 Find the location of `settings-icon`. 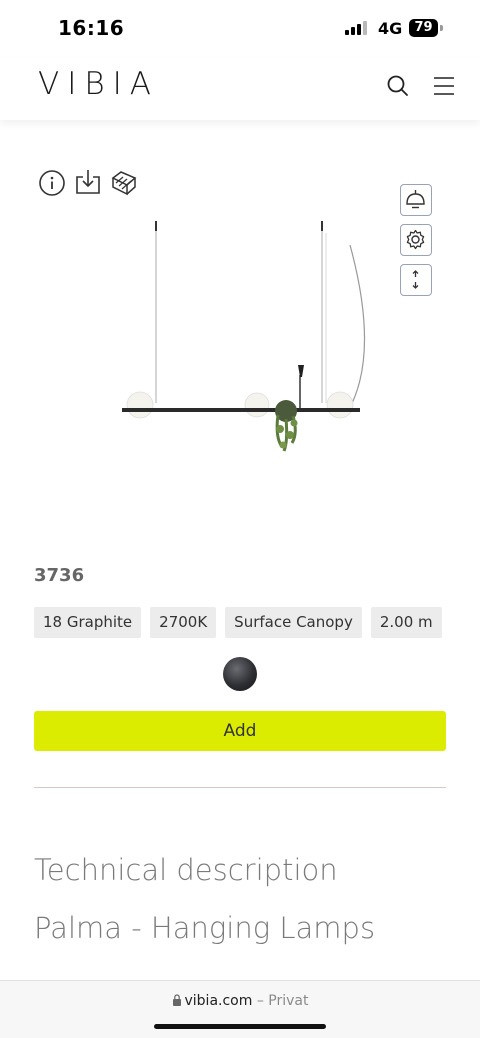

settings-icon is located at coordinates (415, 239).